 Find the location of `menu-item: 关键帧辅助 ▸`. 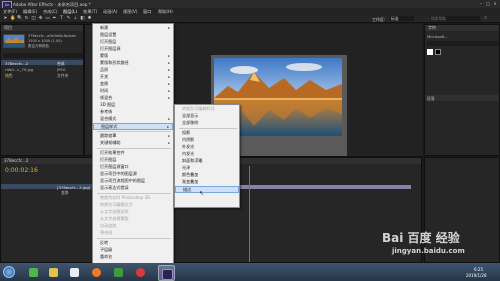

menu-item: 关键帧辅助 ▸ is located at coordinates (133, 143).